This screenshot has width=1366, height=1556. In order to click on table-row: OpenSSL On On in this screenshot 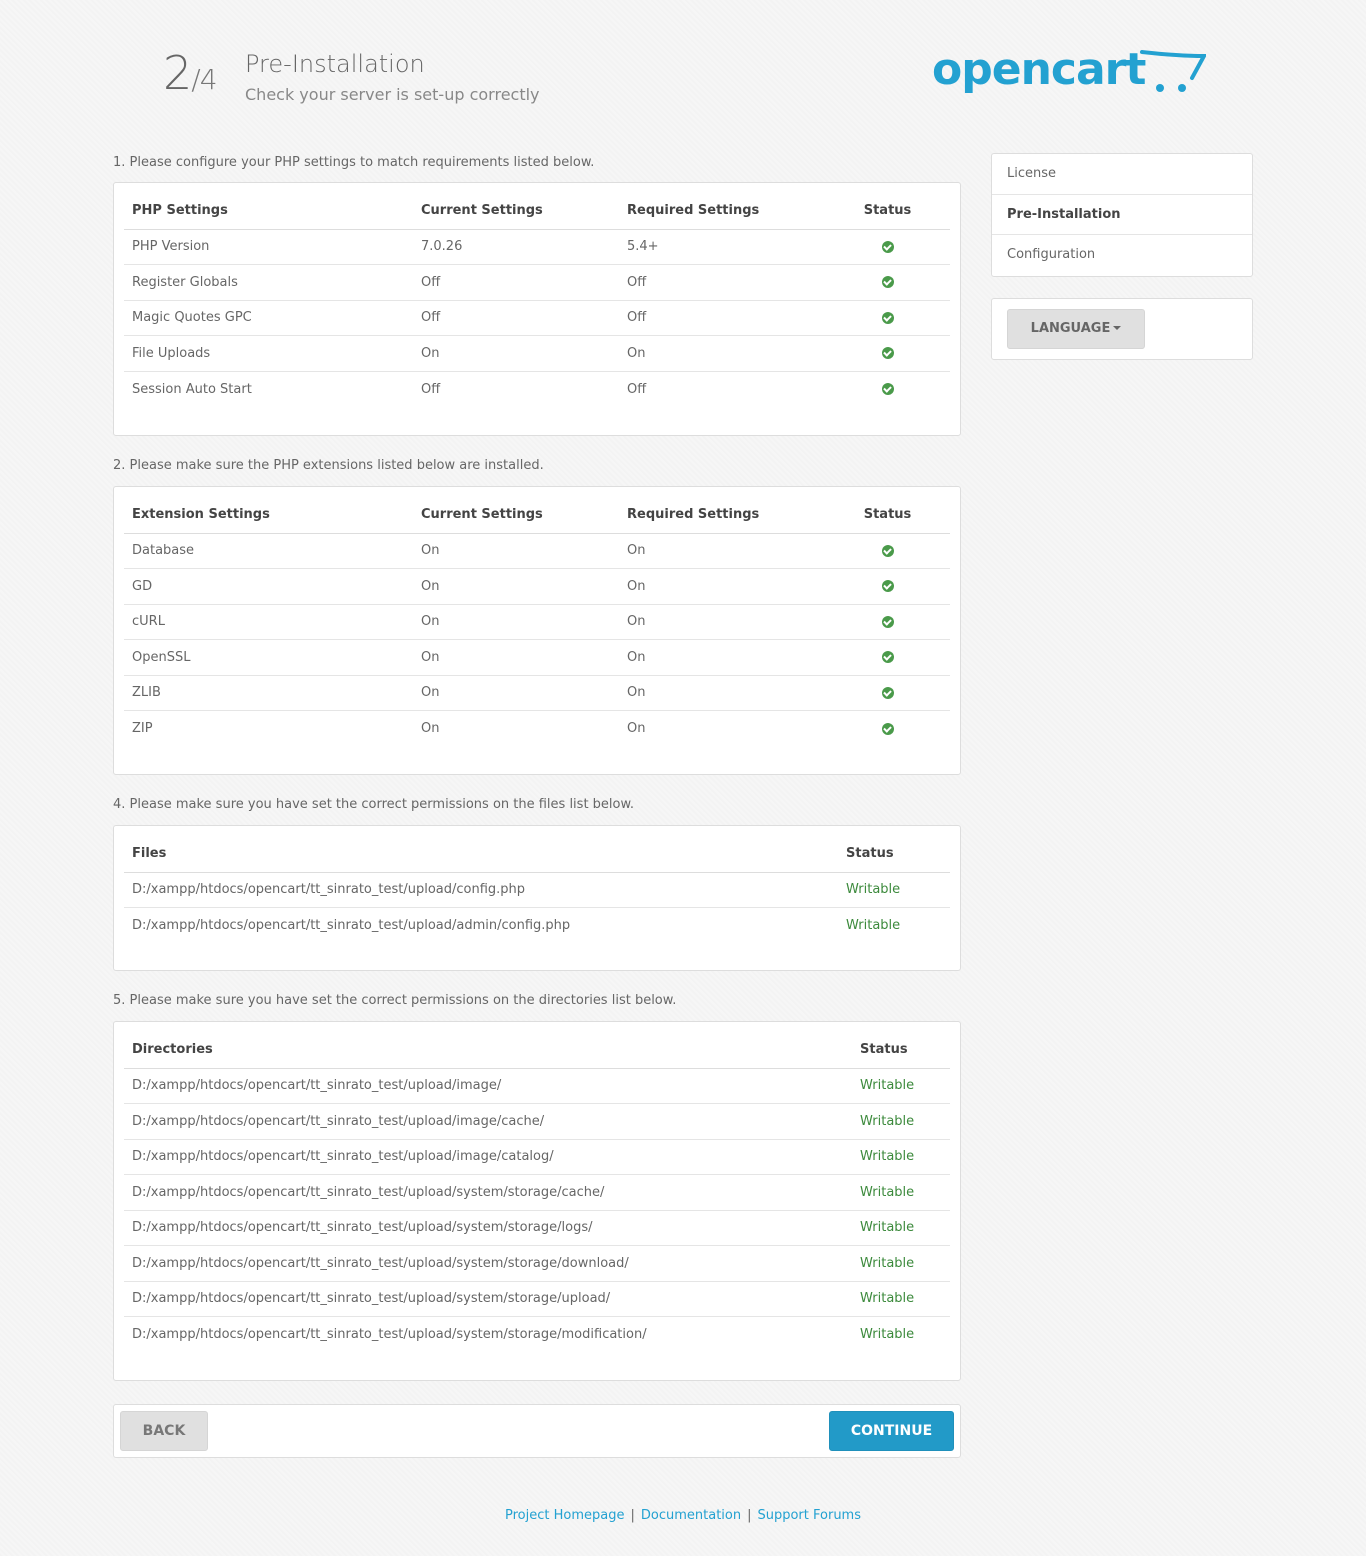, I will do `click(537, 657)`.